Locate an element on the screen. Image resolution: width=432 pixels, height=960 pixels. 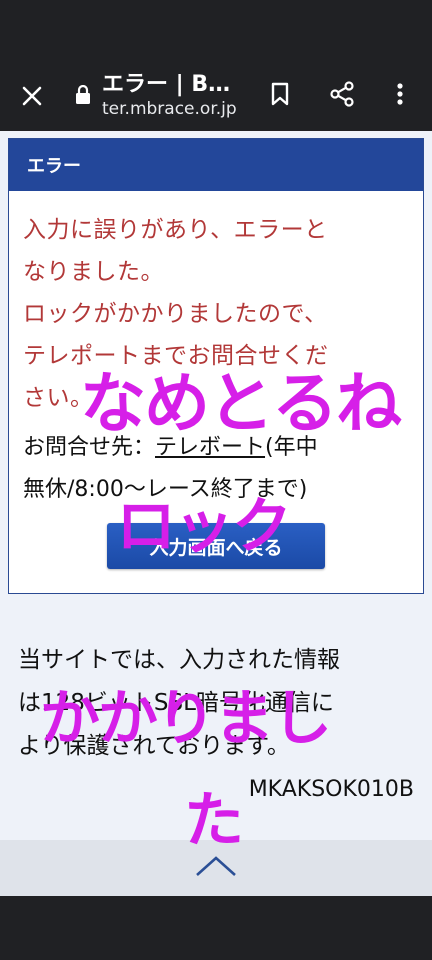
contact-hours-start: (年中 is located at coordinates (291, 447).